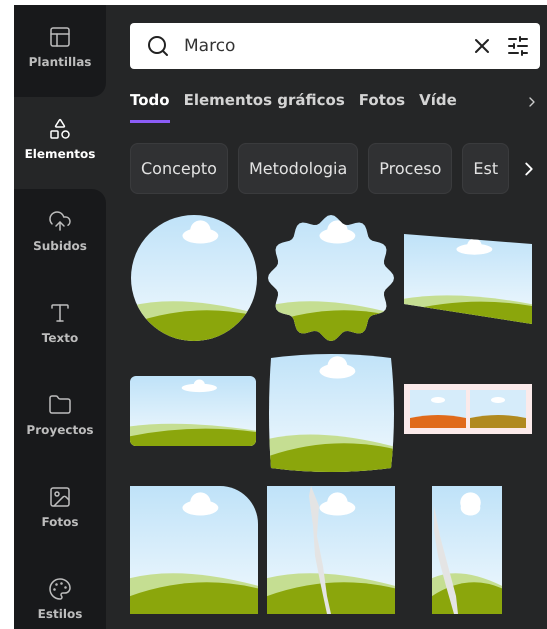 This screenshot has width=547, height=629. I want to click on tab: Todo, so click(150, 107).